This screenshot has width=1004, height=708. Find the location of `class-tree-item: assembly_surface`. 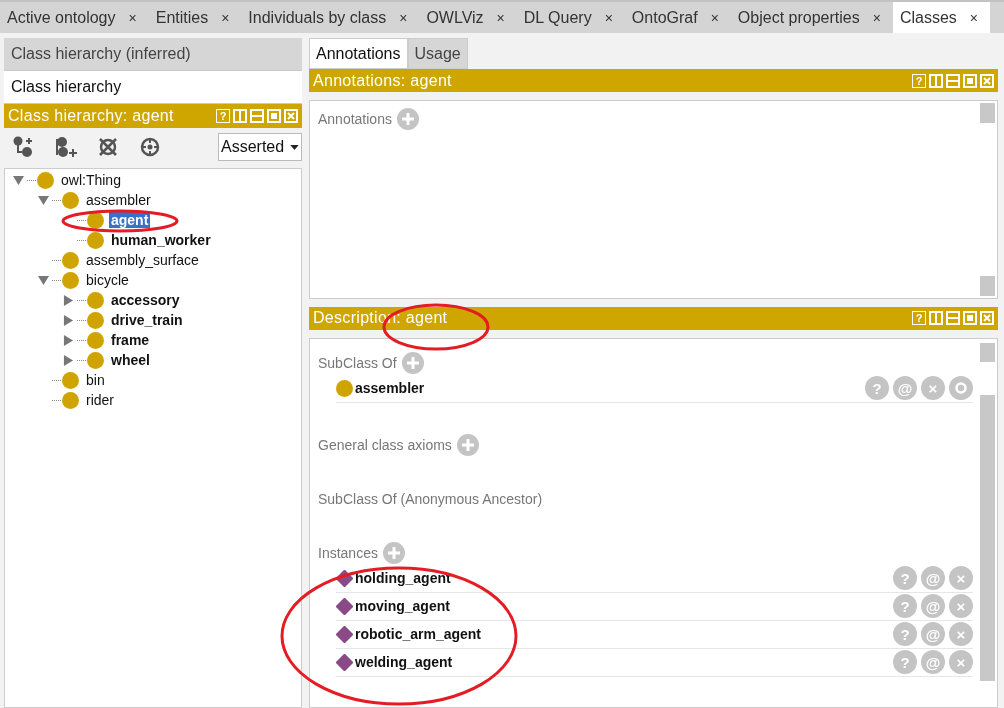

class-tree-item: assembly_surface is located at coordinates (142, 260).